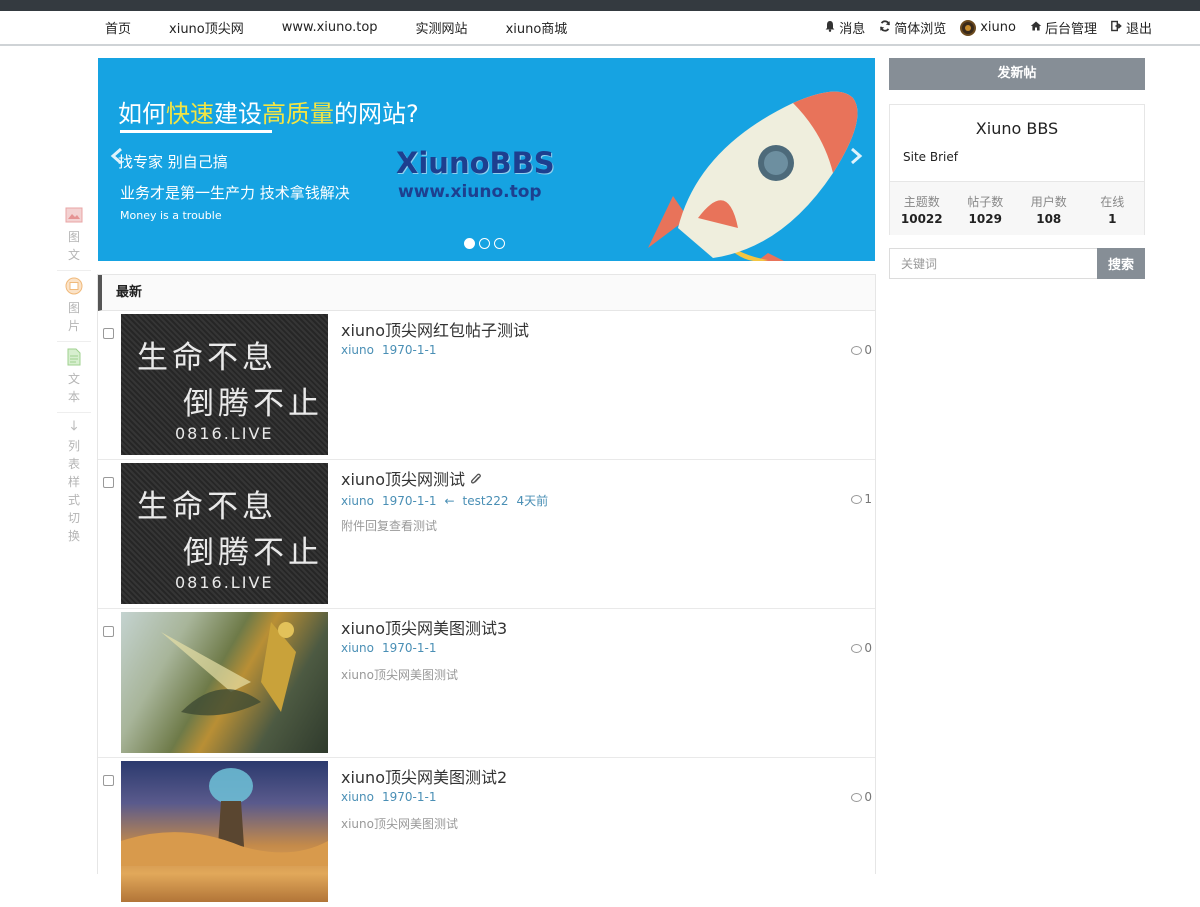 The height and width of the screenshot is (907, 1200). Describe the element at coordinates (921, 210) in the screenshot. I see `stat-threads: 主题数 10022` at that location.